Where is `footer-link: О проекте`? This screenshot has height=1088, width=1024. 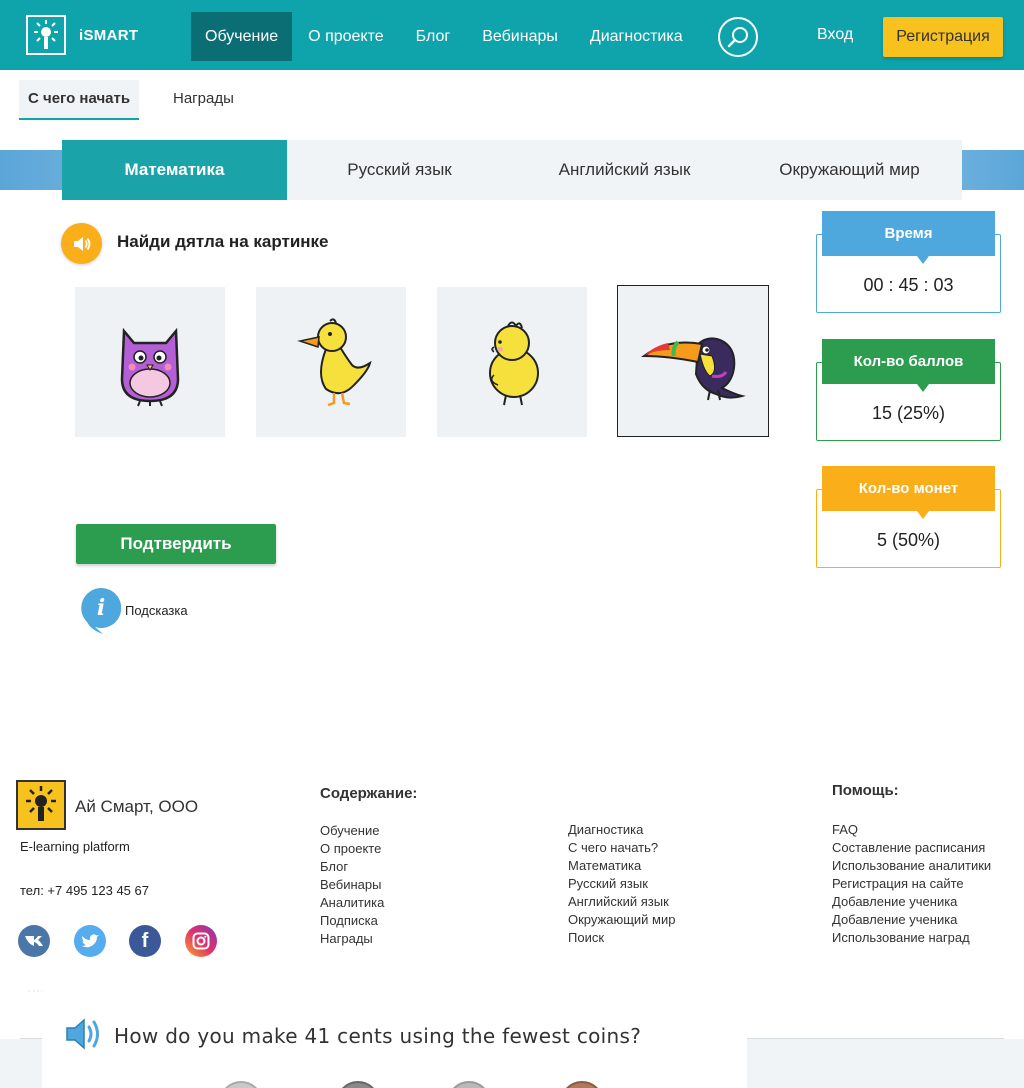
footer-link: О проекте is located at coordinates (352, 849).